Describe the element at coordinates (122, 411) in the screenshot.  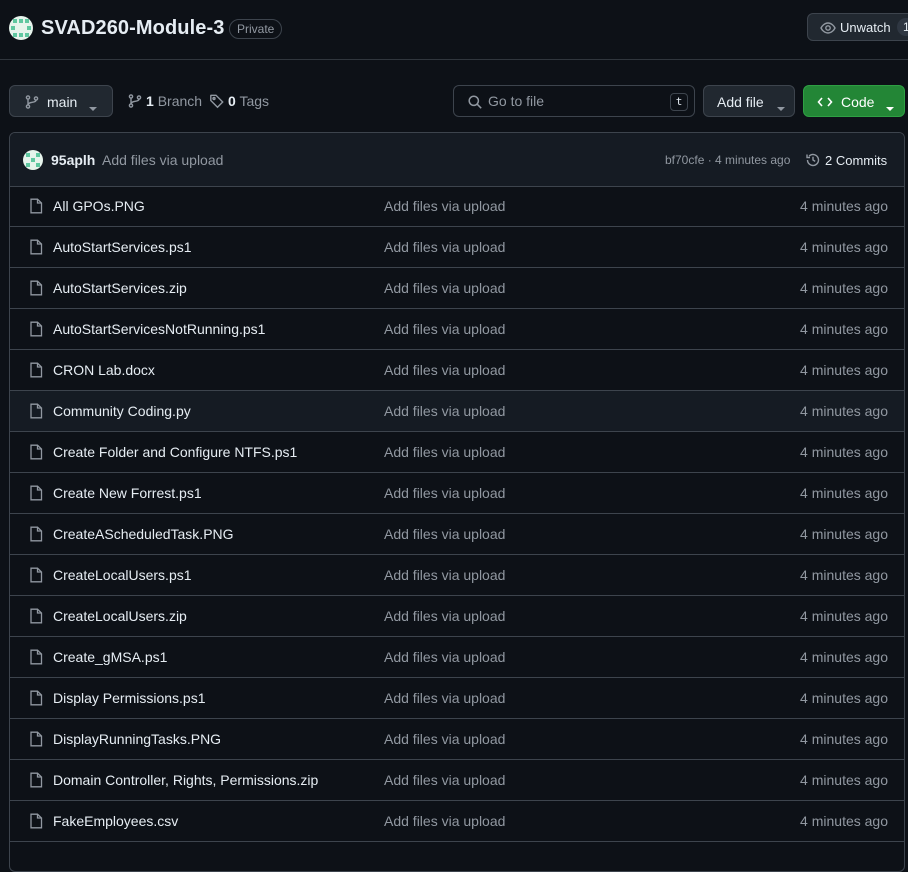
I see `file-name-link: Community Coding.py` at that location.